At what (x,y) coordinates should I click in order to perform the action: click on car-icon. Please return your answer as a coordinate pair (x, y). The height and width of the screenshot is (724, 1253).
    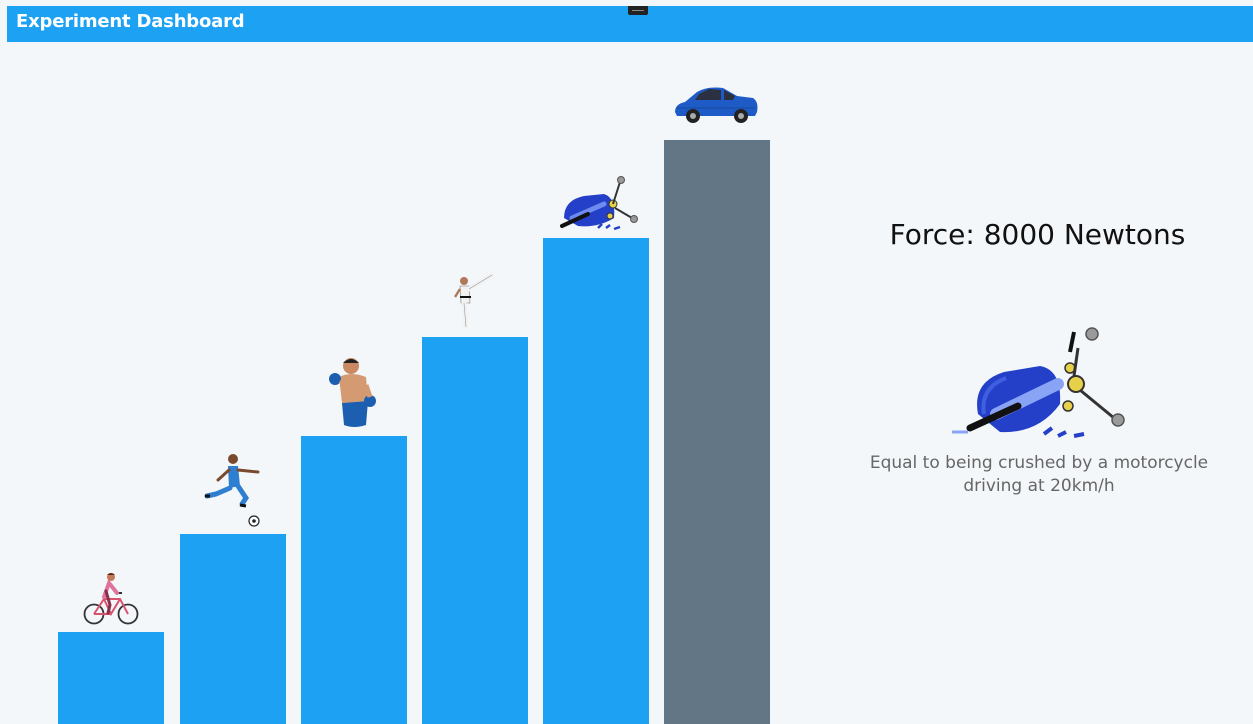
    Looking at the image, I should click on (716, 105).